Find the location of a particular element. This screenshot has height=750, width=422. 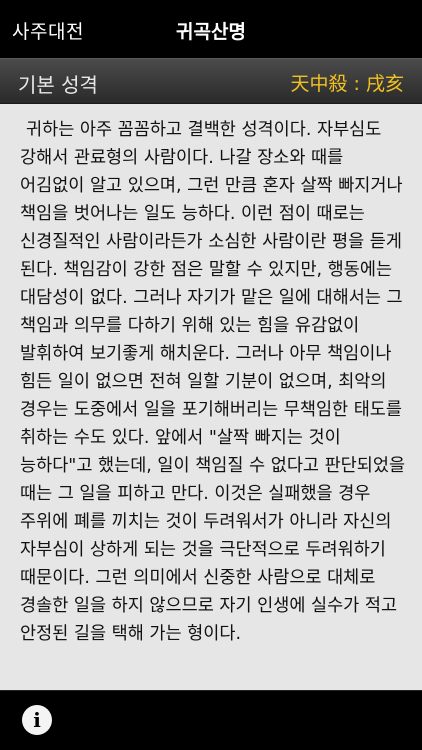

navigation-bar: 사주대전 귀곡산명 is located at coordinates (211, 29).